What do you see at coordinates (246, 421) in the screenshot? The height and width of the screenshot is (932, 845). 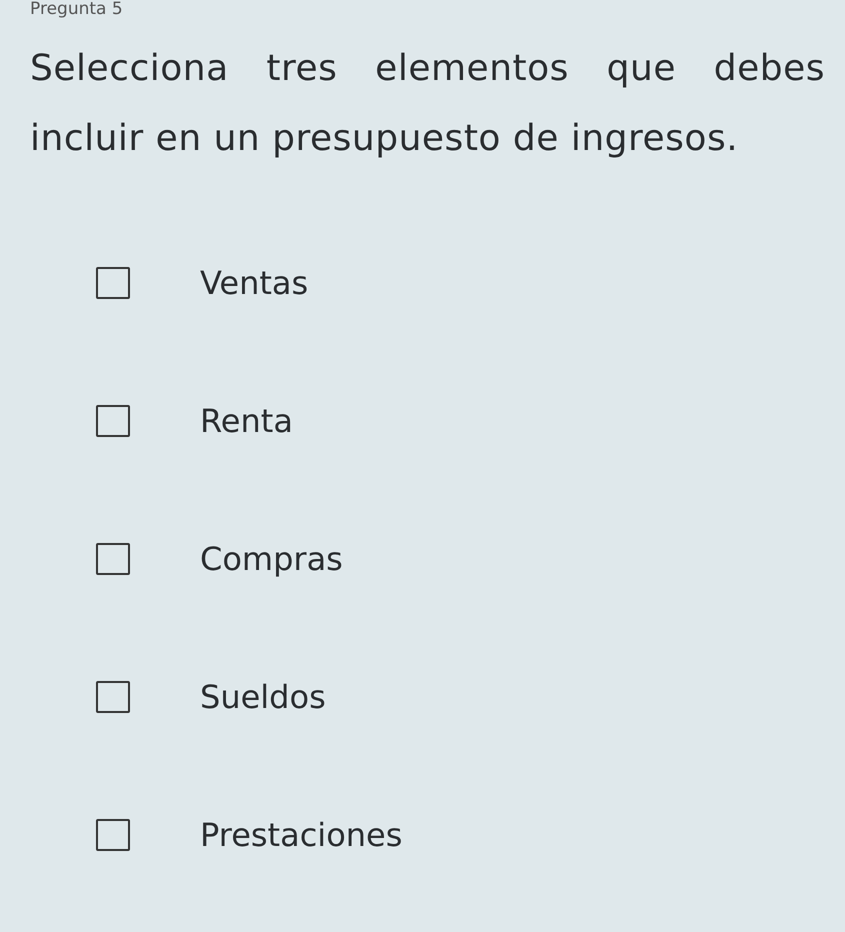 I see `option-label: Renta` at bounding box center [246, 421].